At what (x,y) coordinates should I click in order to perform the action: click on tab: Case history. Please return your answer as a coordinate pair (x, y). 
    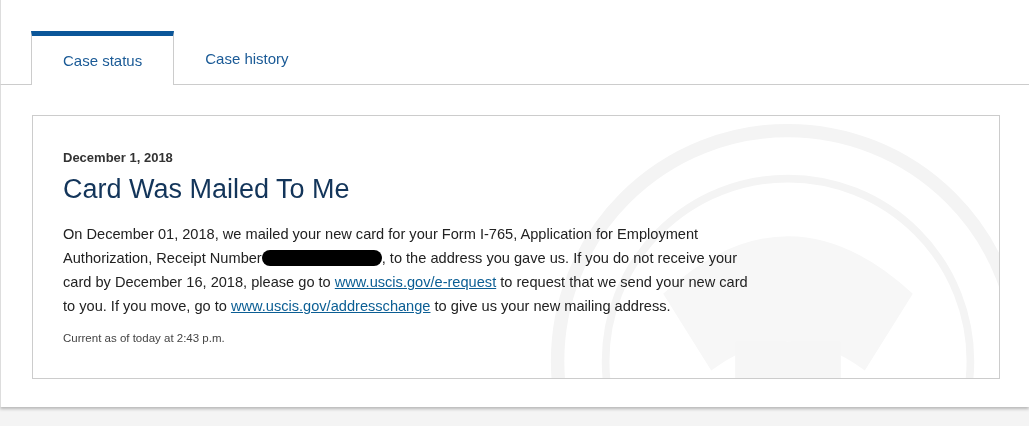
    Looking at the image, I should click on (247, 58).